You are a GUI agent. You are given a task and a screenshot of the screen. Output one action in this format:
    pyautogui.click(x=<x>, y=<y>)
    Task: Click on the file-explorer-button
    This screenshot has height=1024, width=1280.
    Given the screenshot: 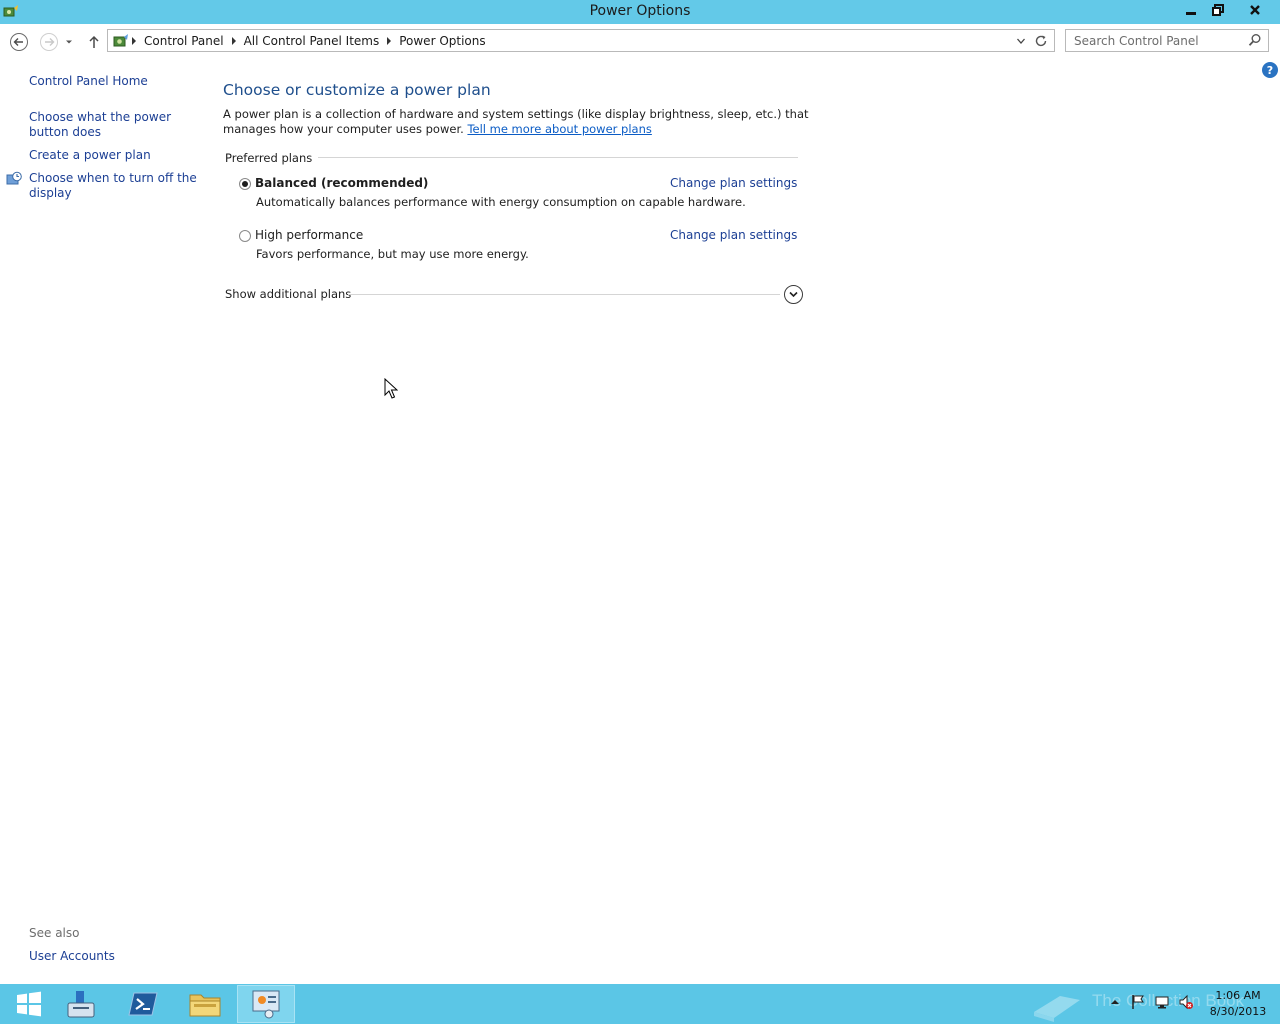 What is the action you would take?
    pyautogui.click(x=205, y=1004)
    